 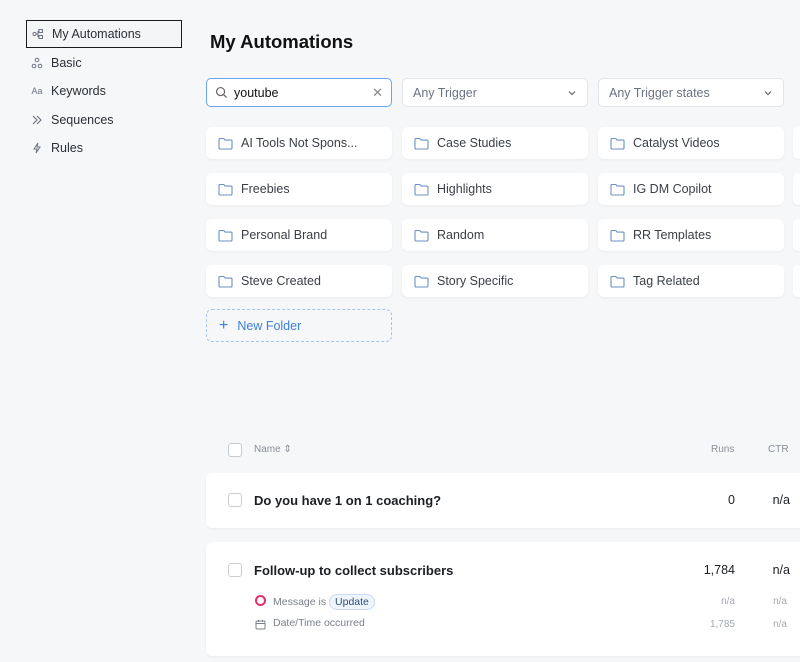 I want to click on new-folder-button: + New Folder, so click(x=299, y=325).